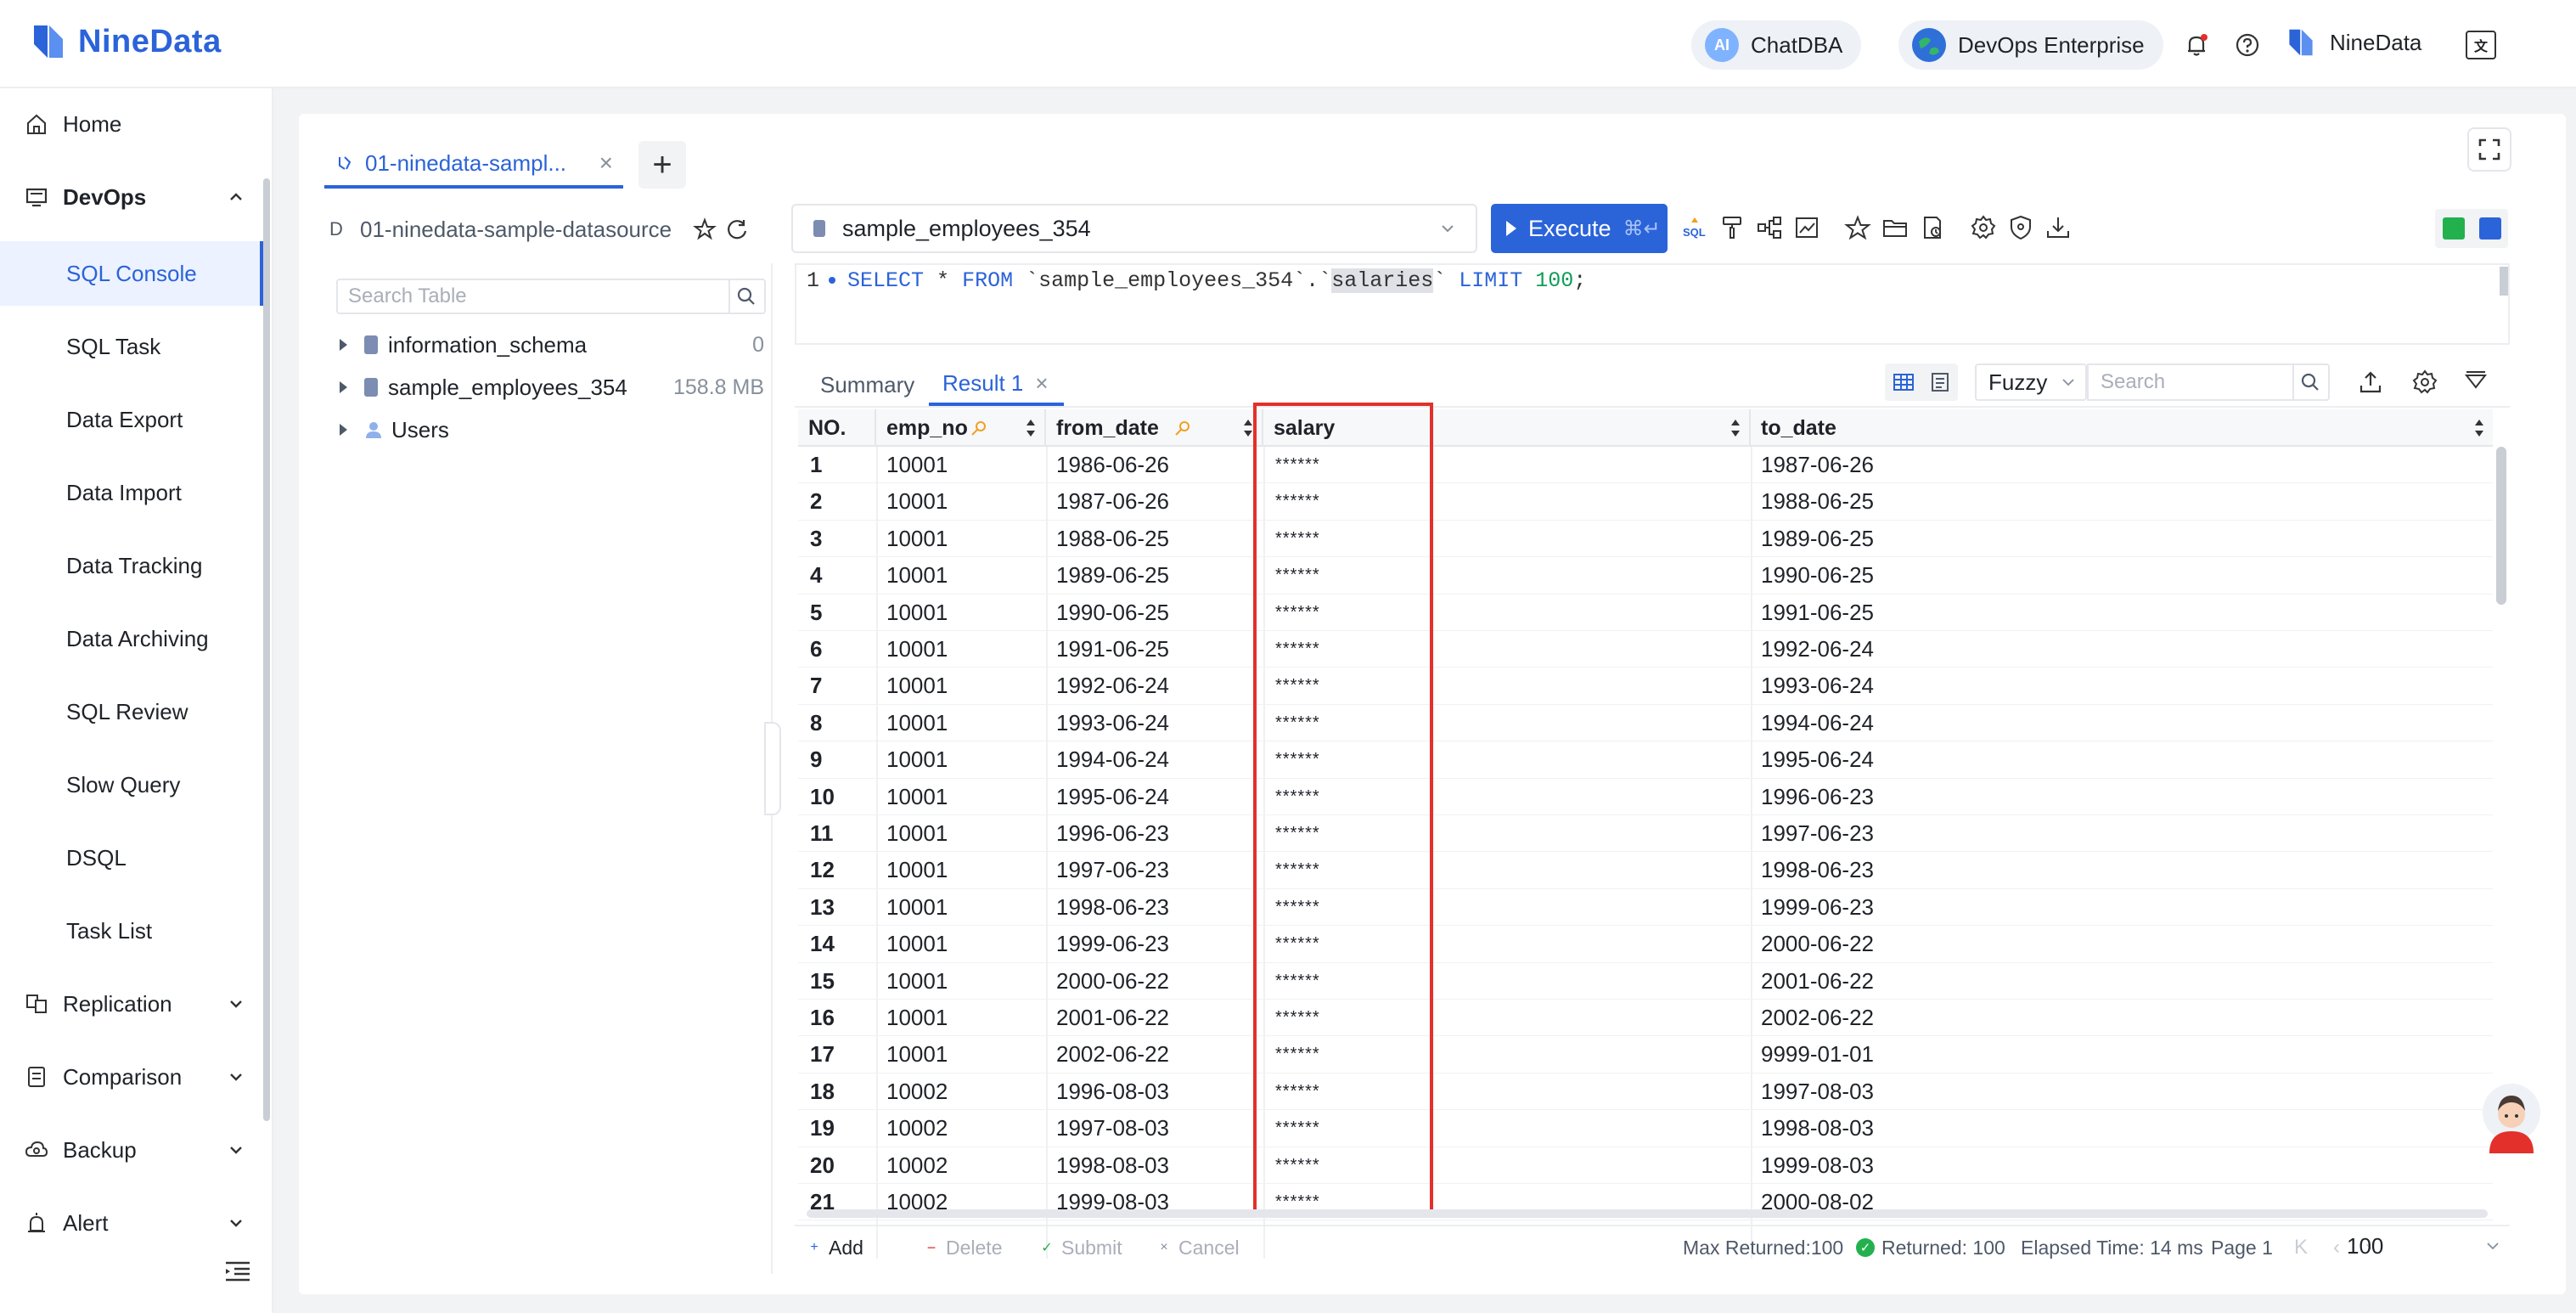 The image size is (2576, 1313). What do you see at coordinates (2489, 149) in the screenshot?
I see `fullscreen-button` at bounding box center [2489, 149].